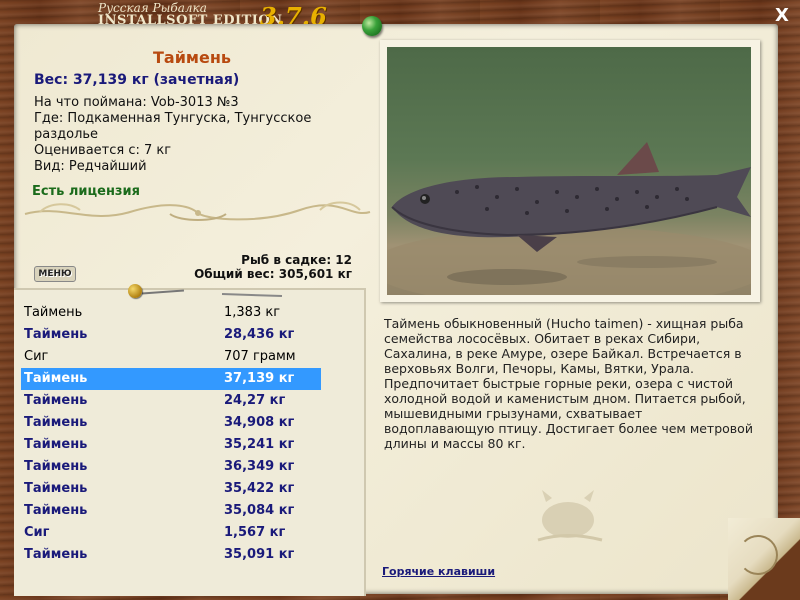  Describe the element at coordinates (171, 401) in the screenshot. I see `fish-list-item: Таймень 24,27 кг` at that location.